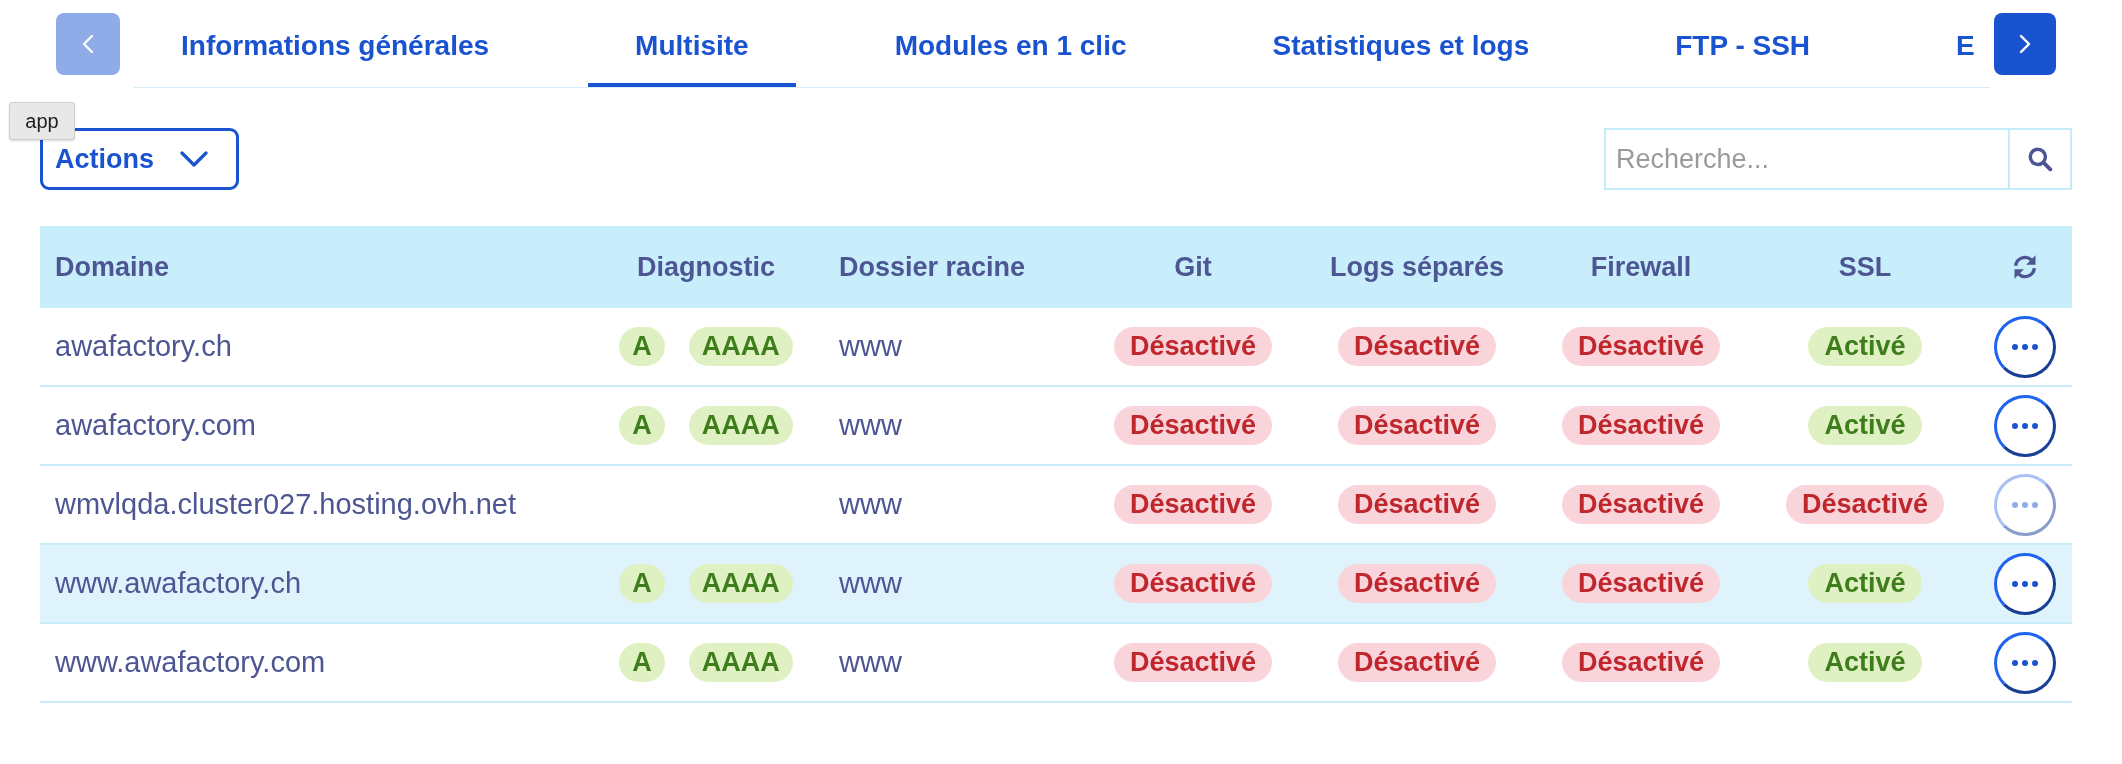  I want to click on column-header: Dossier racine, so click(932, 267).